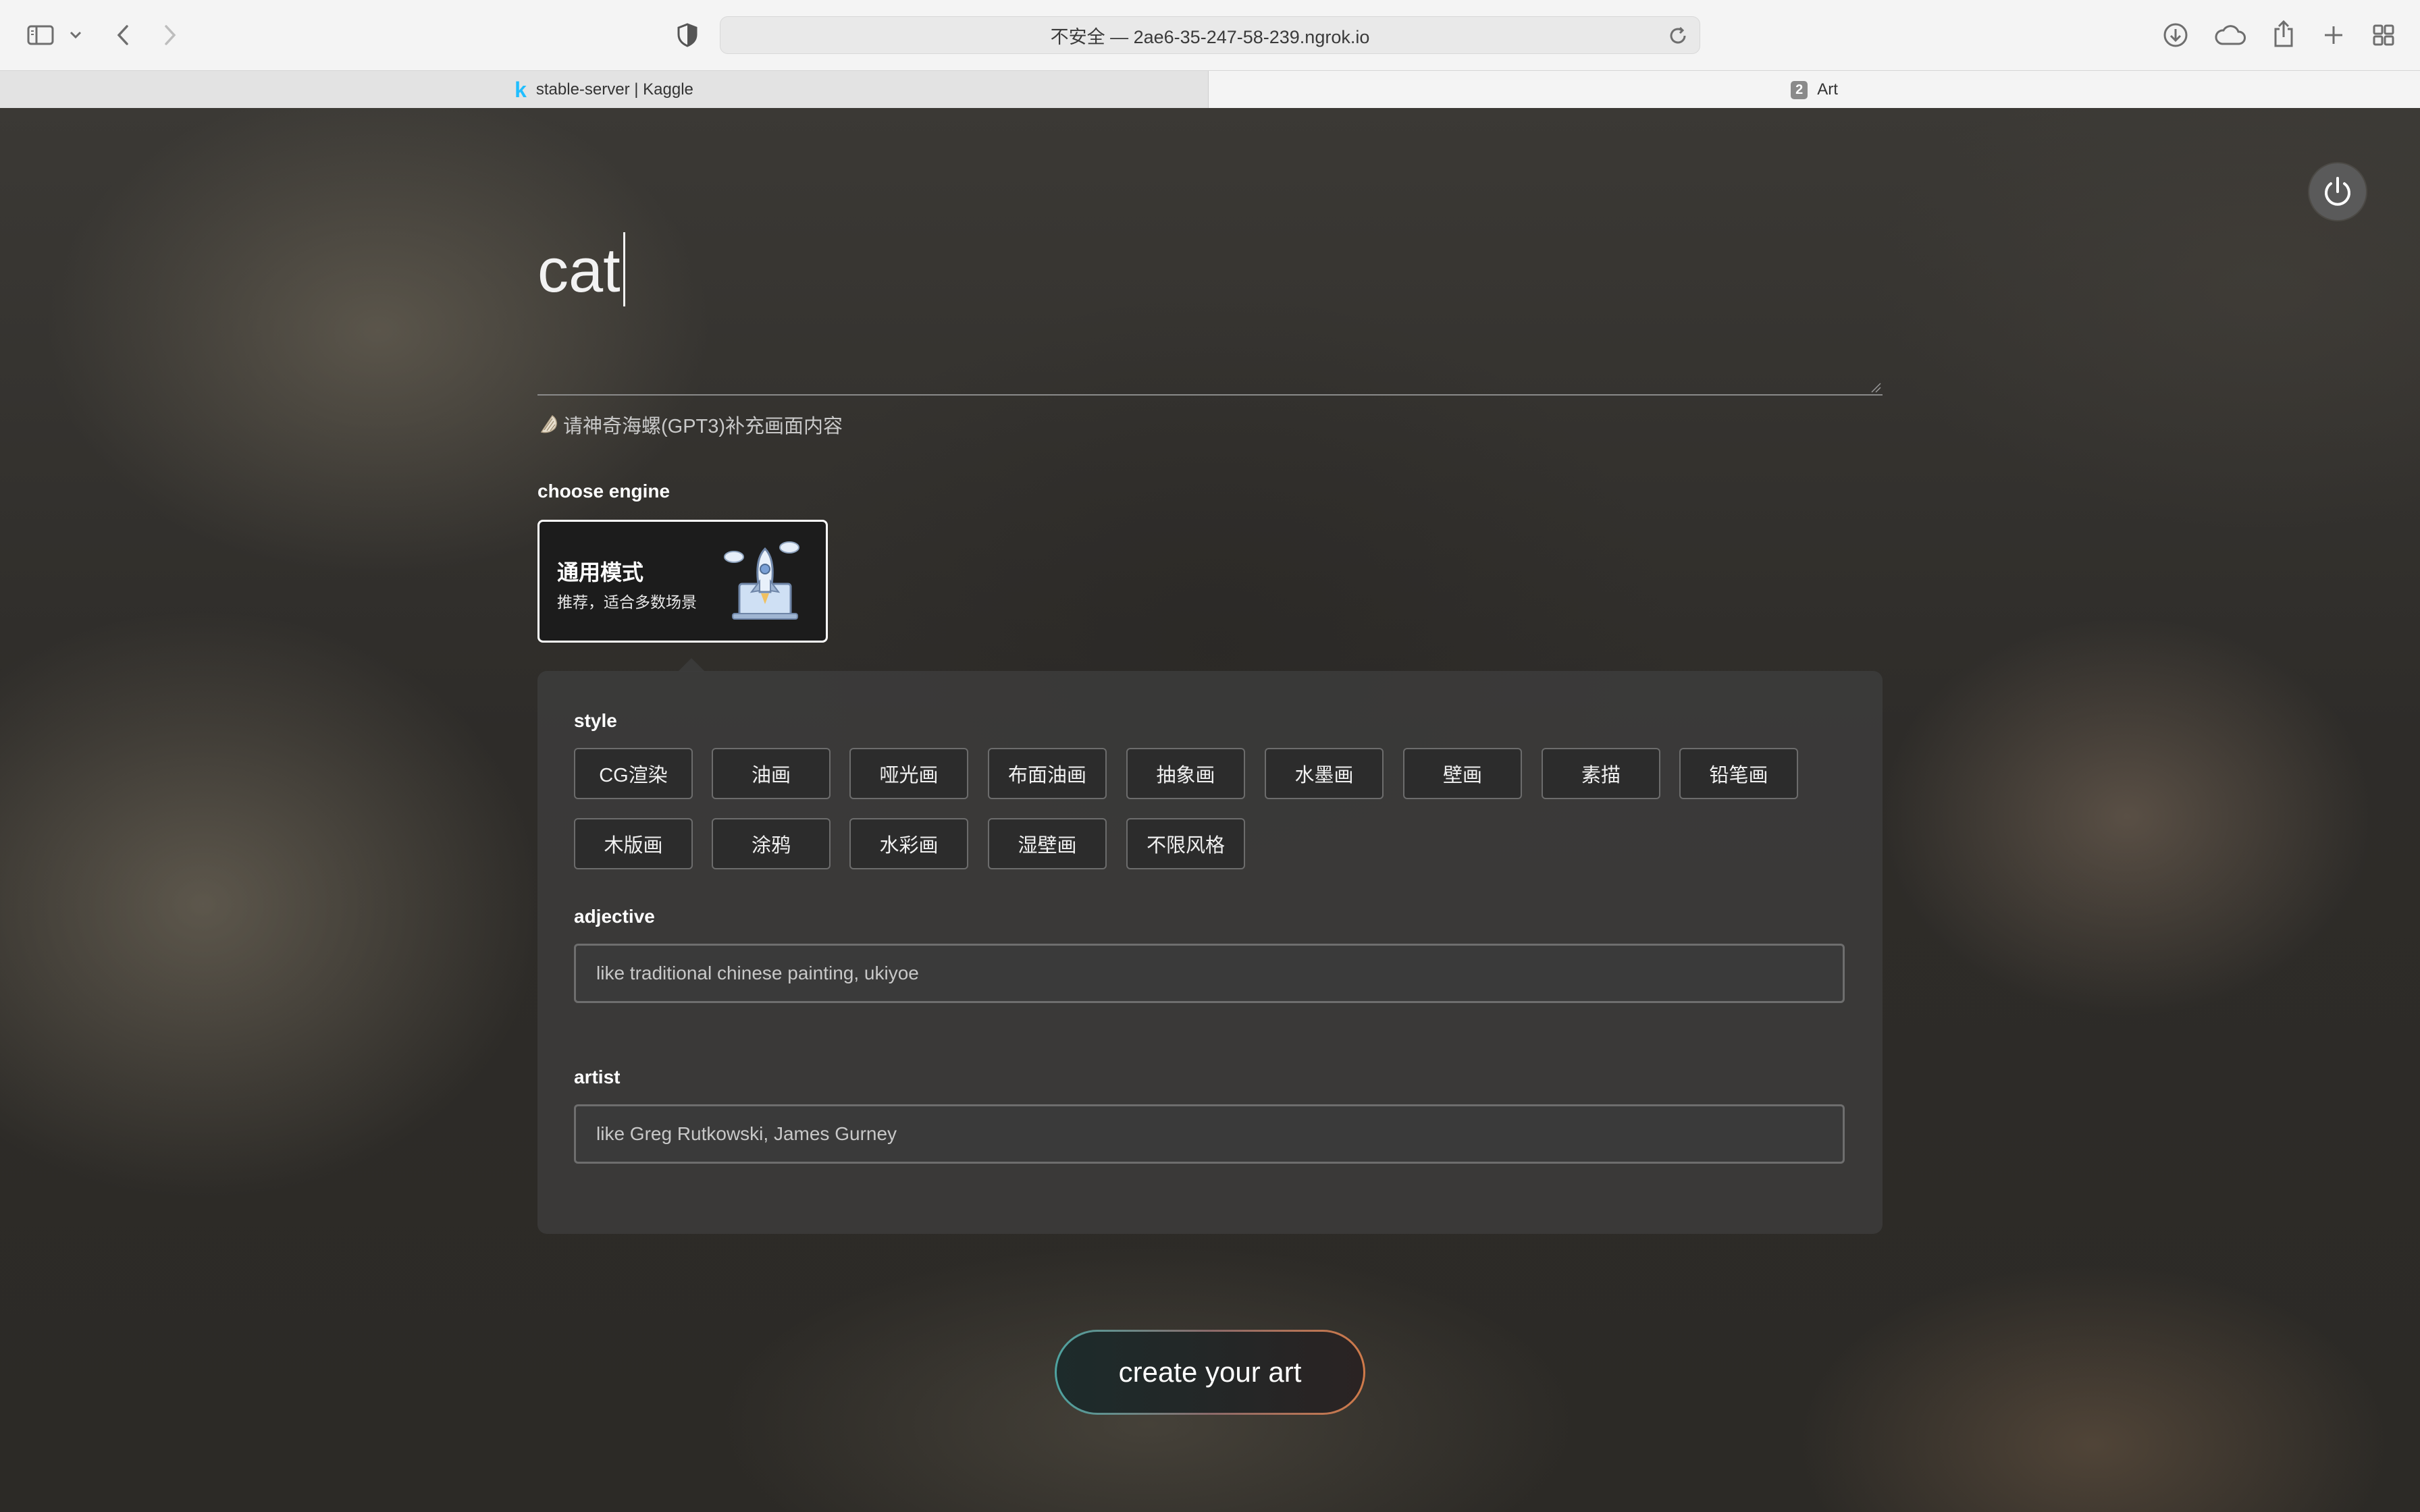 Image resolution: width=2420 pixels, height=1512 pixels. What do you see at coordinates (771, 843) in the screenshot?
I see `style-option: 涂鸦` at bounding box center [771, 843].